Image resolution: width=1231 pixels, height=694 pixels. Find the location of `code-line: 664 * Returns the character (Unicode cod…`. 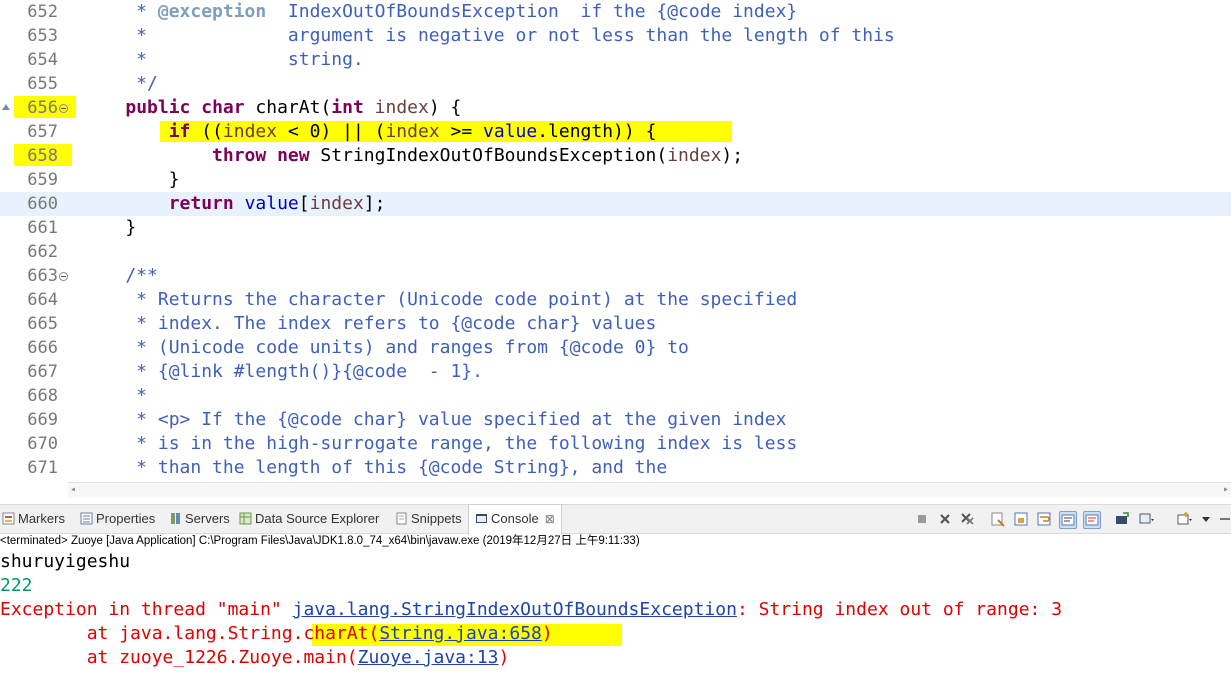

code-line: 664 * Returns the character (Unicode cod… is located at coordinates (615, 300).